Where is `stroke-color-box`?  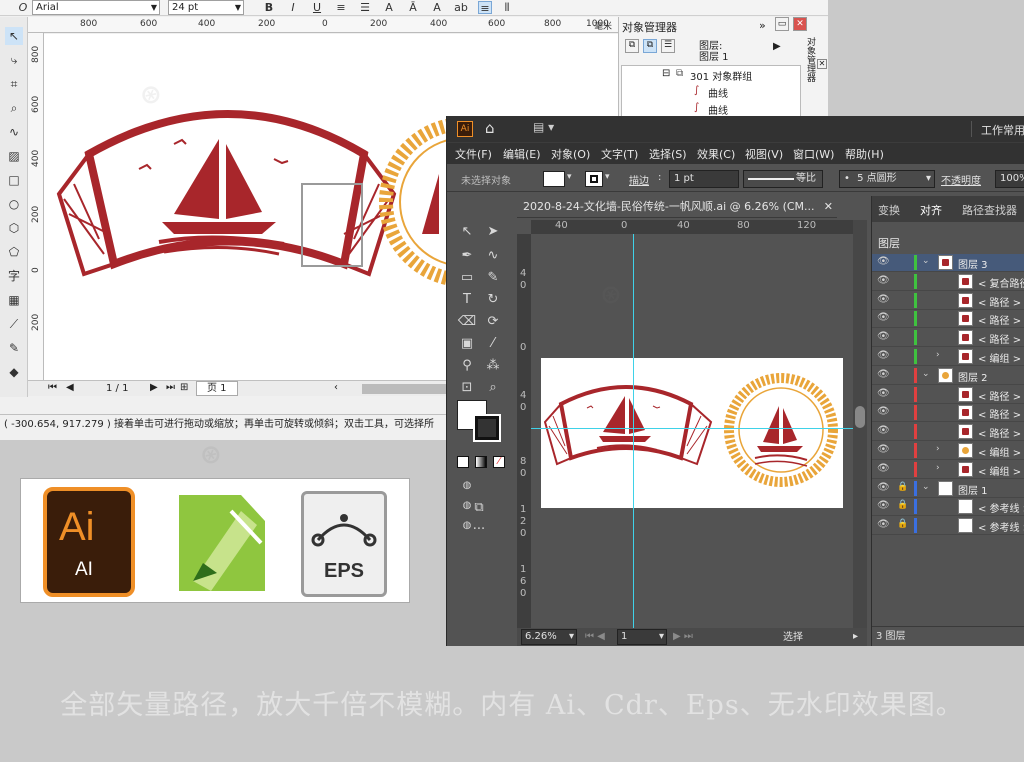 stroke-color-box is located at coordinates (487, 428).